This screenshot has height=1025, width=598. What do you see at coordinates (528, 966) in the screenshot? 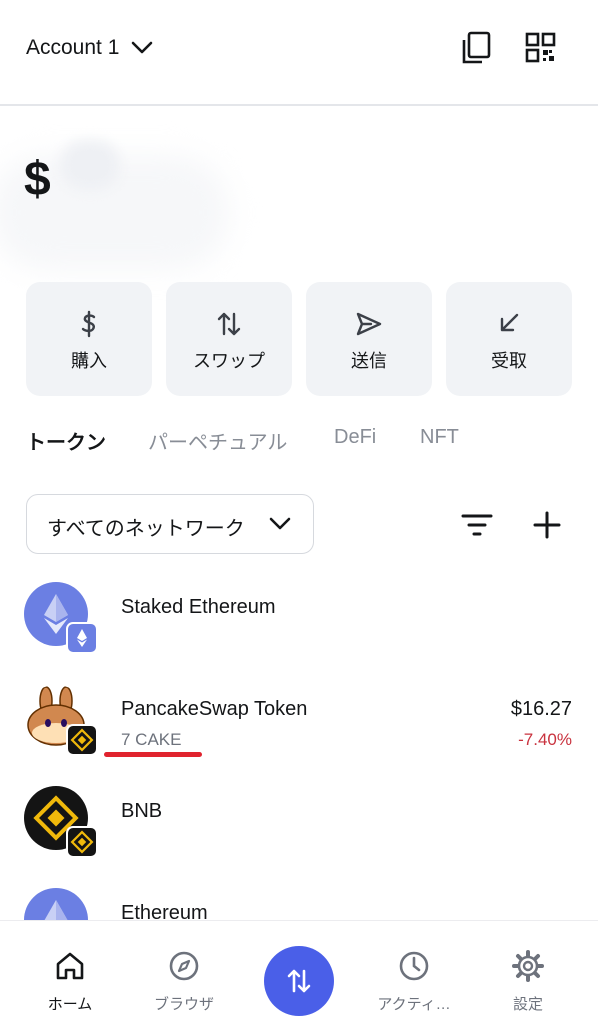
I see `gear-icon` at bounding box center [528, 966].